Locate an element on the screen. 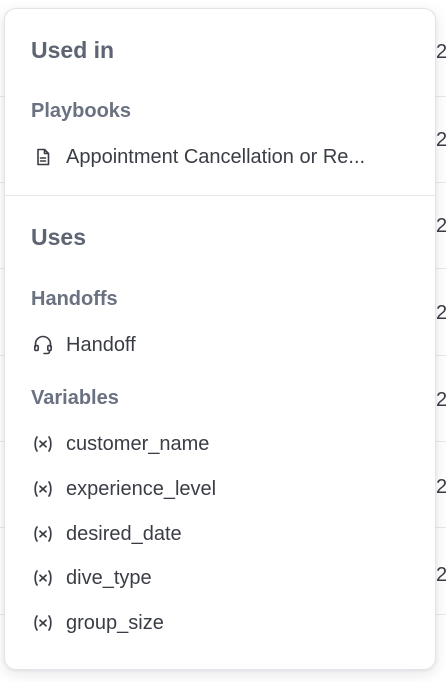 This screenshot has width=446, height=682. uses-title: Uses is located at coordinates (58, 237).